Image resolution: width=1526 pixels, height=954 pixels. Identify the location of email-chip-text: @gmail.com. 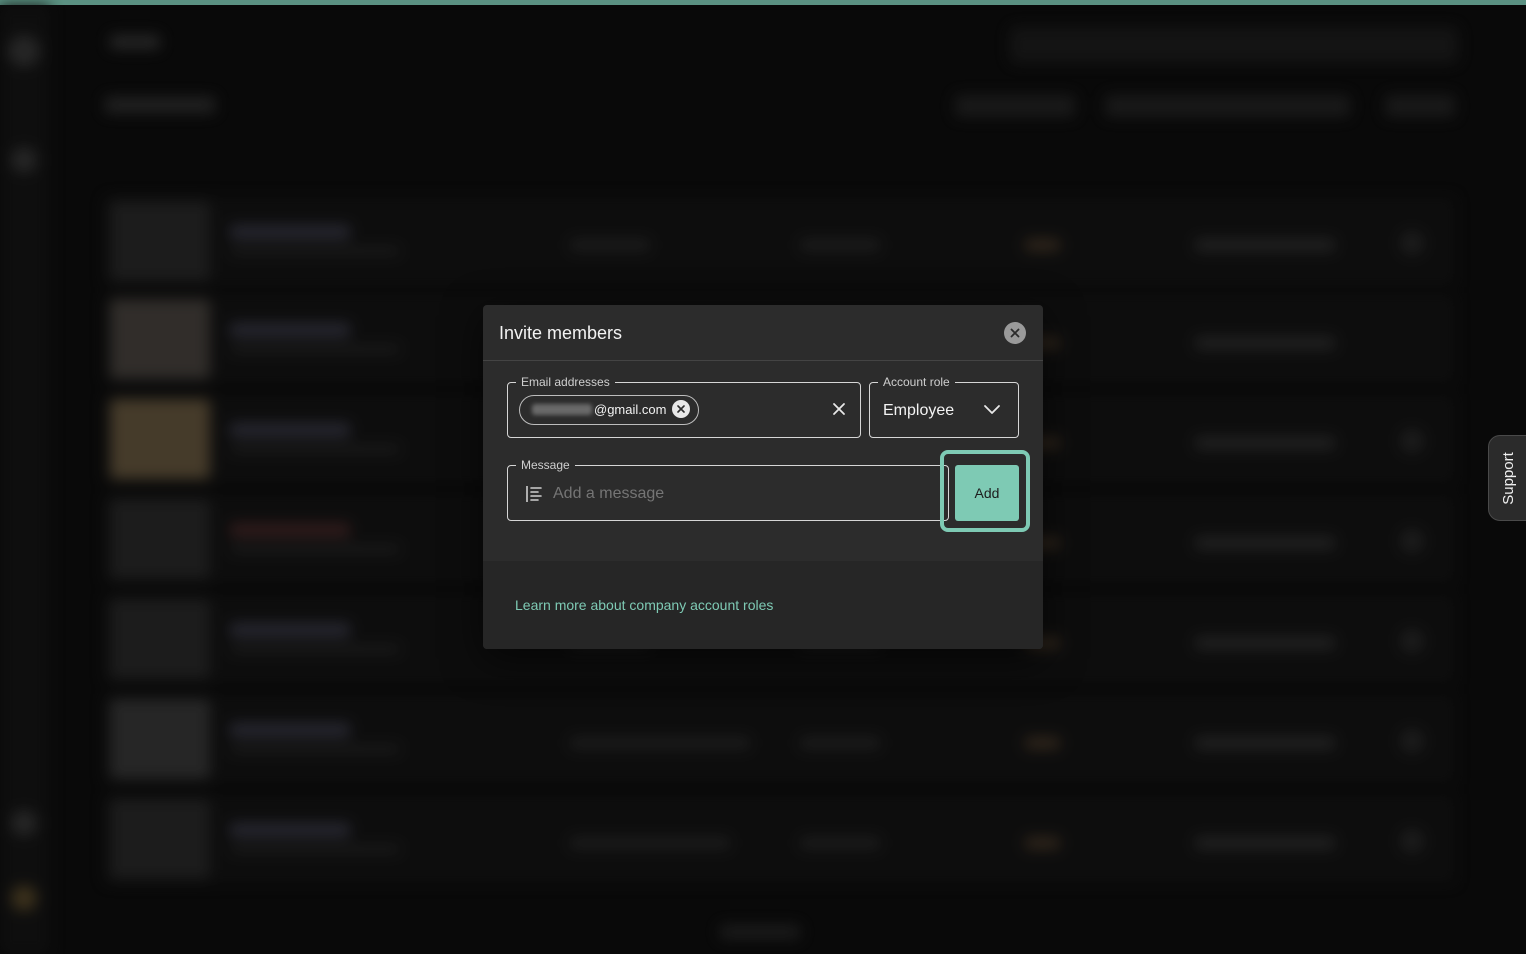
(630, 409).